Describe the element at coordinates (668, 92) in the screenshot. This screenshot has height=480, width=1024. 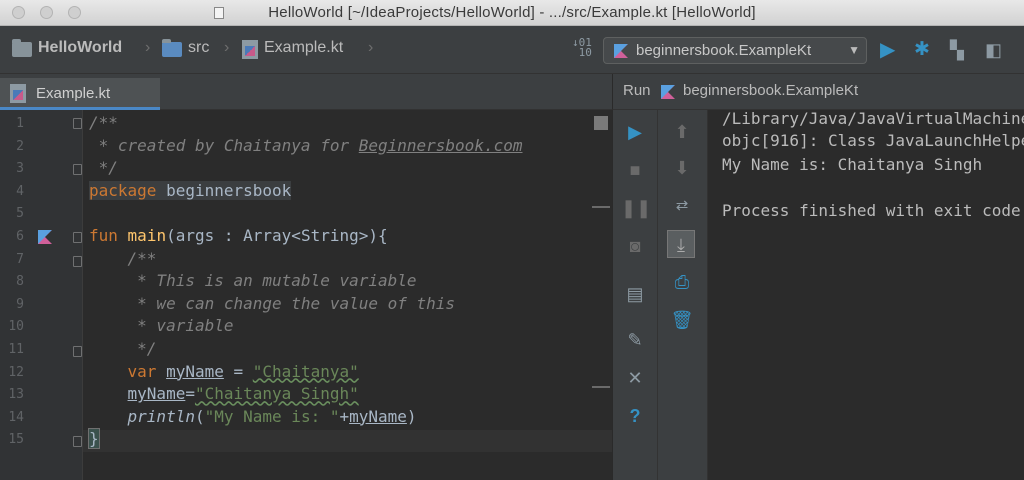
I see `kotlin-icon` at that location.